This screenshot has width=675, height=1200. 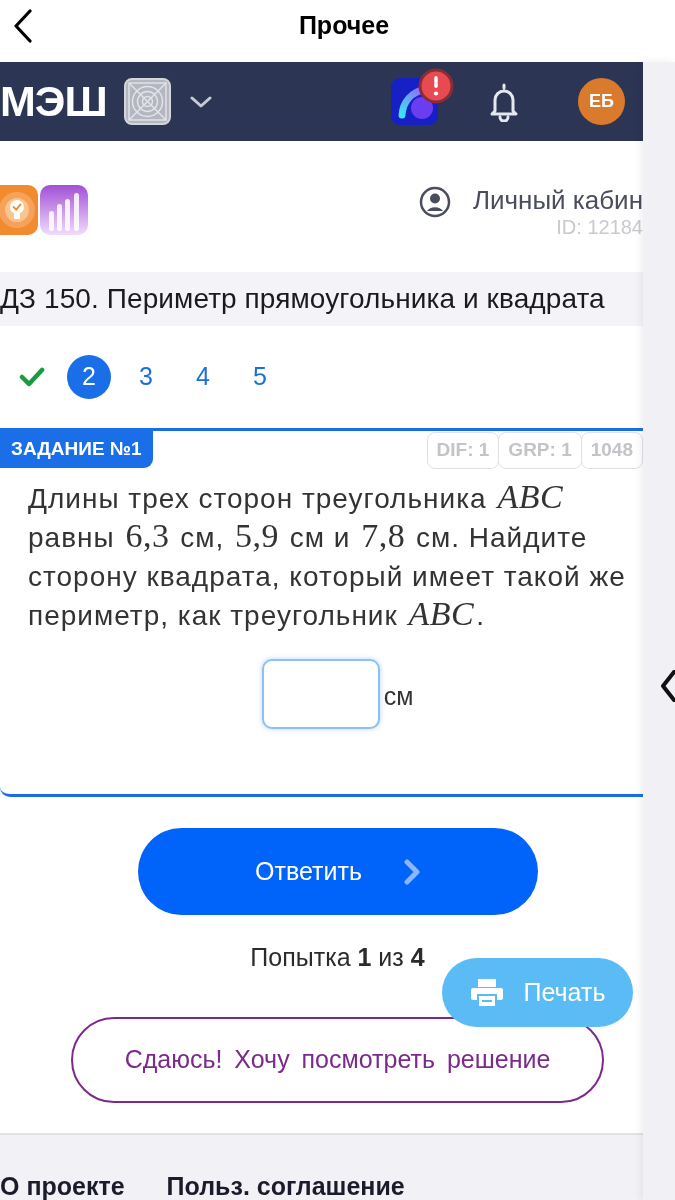 What do you see at coordinates (601, 101) in the screenshot?
I see `avatar: ЕБ` at bounding box center [601, 101].